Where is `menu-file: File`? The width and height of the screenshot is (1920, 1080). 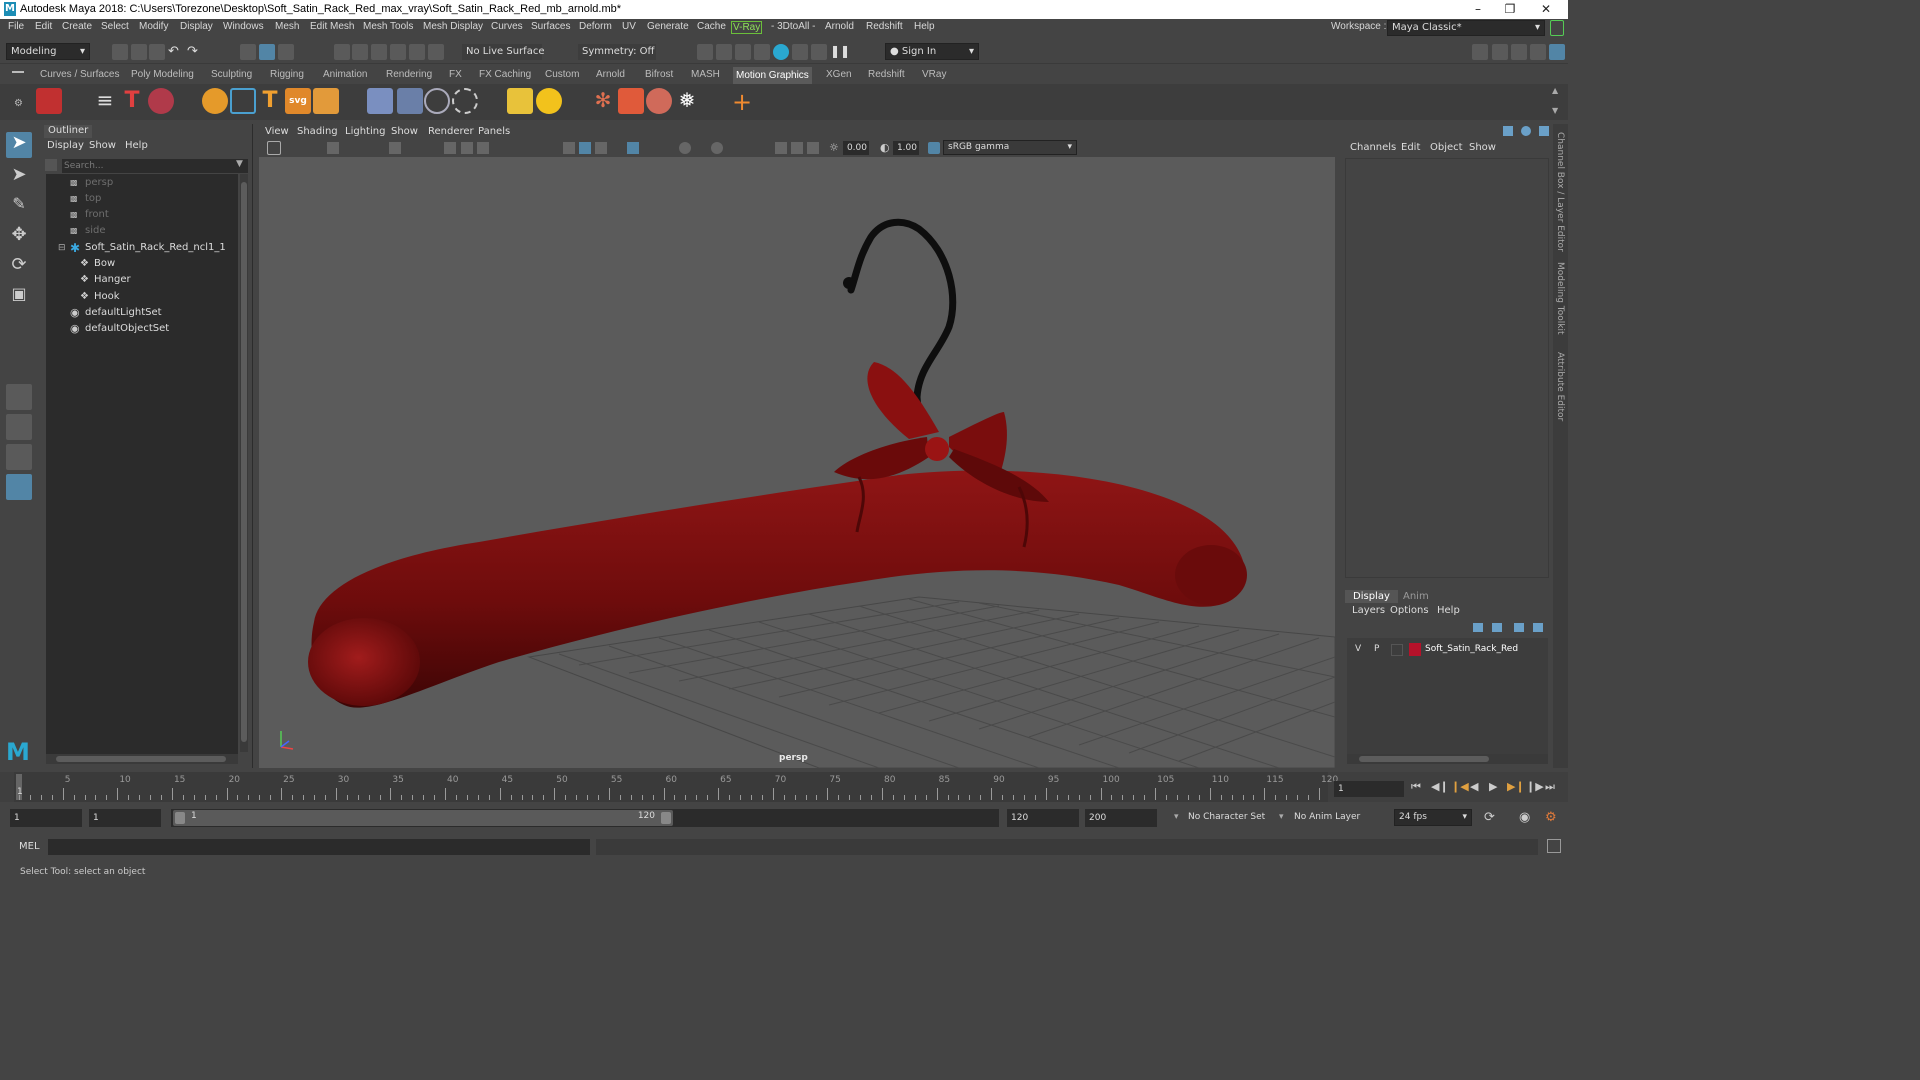 menu-file: File is located at coordinates (16, 26).